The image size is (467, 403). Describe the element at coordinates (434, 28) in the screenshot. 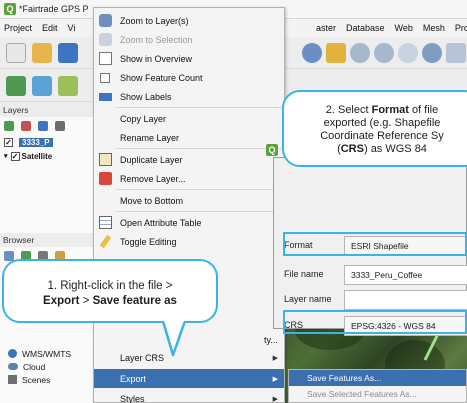

I see `menu-mesh: Mesh` at that location.